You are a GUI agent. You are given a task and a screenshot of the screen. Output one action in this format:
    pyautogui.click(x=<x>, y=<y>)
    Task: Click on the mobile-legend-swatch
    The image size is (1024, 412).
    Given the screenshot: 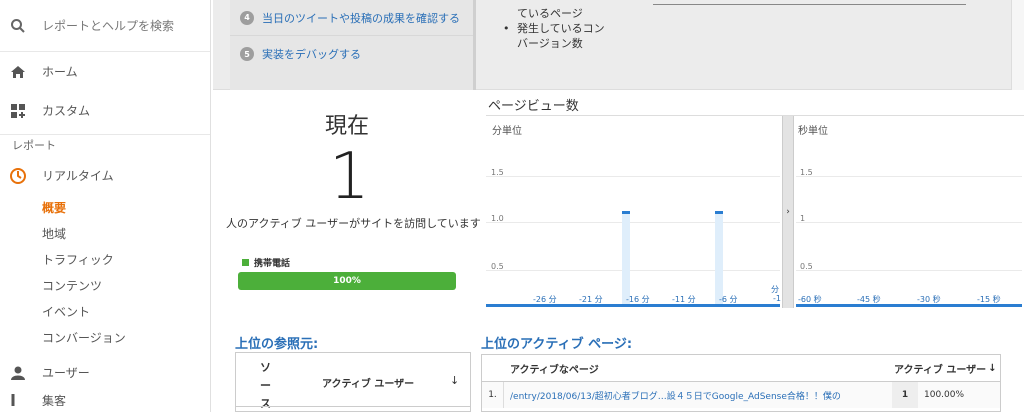 What is the action you would take?
    pyautogui.click(x=245, y=262)
    